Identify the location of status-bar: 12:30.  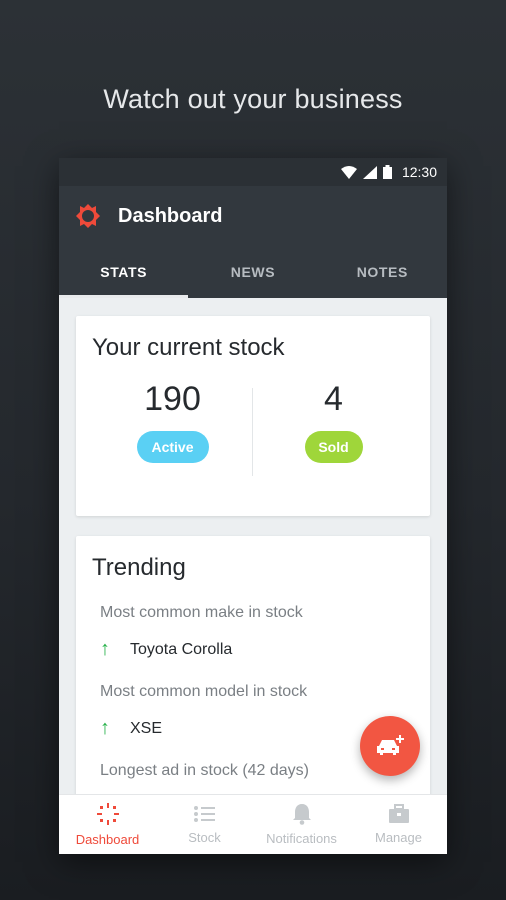
(253, 172).